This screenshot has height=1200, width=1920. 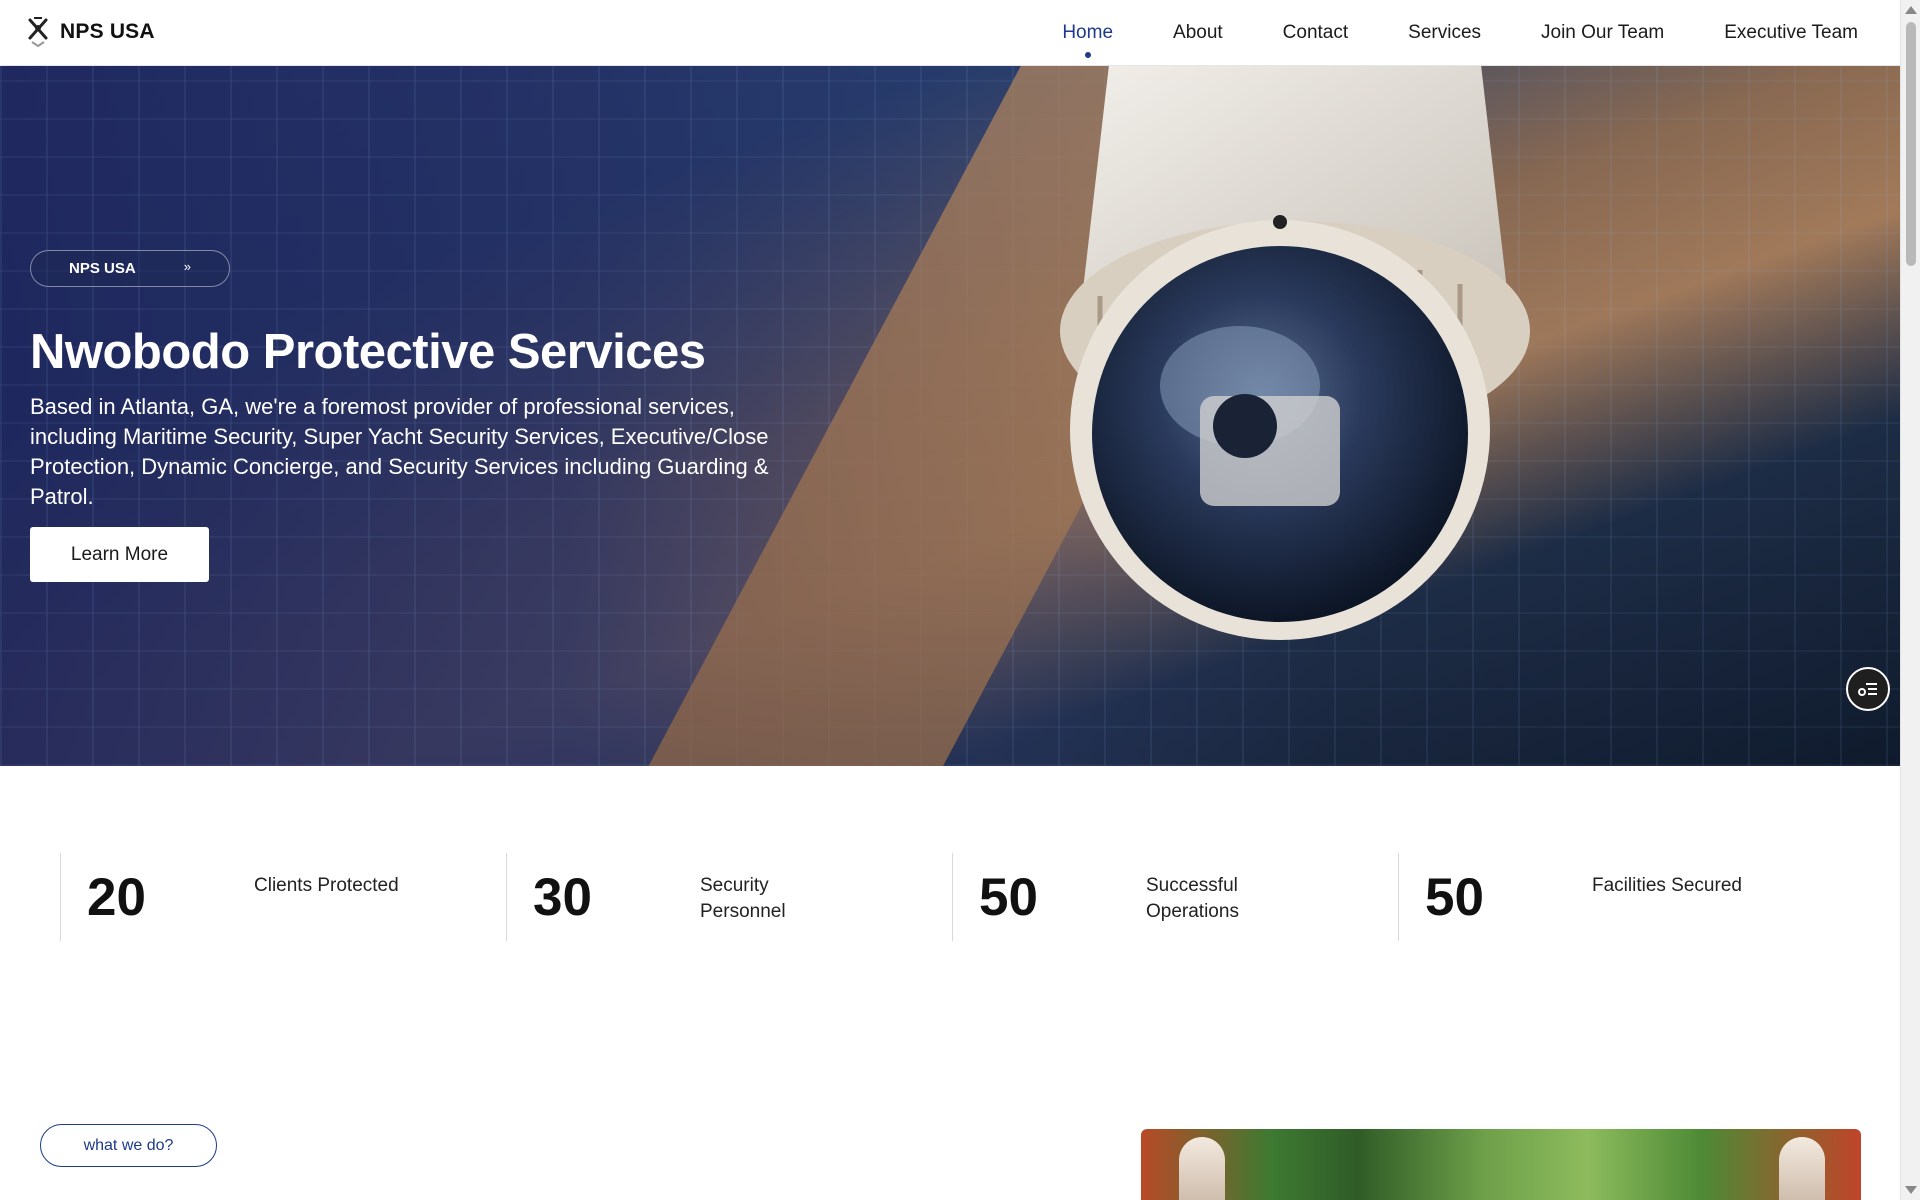 What do you see at coordinates (1315, 33) in the screenshot?
I see `nav-contact: Contact` at bounding box center [1315, 33].